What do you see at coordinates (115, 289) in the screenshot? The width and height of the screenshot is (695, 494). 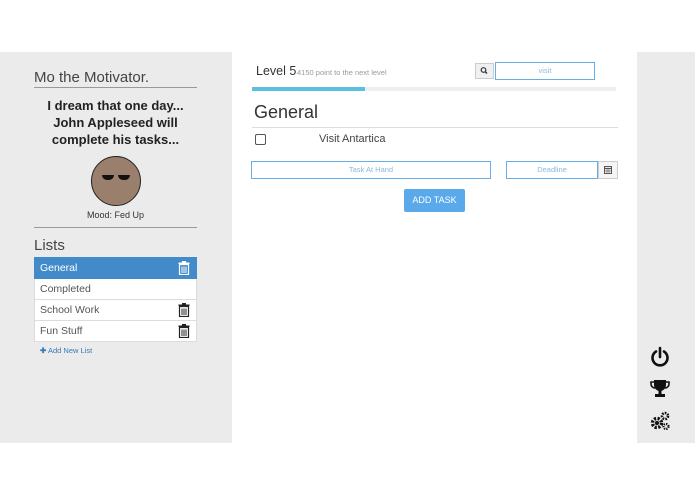 I see `list-item-completed: Completed` at bounding box center [115, 289].